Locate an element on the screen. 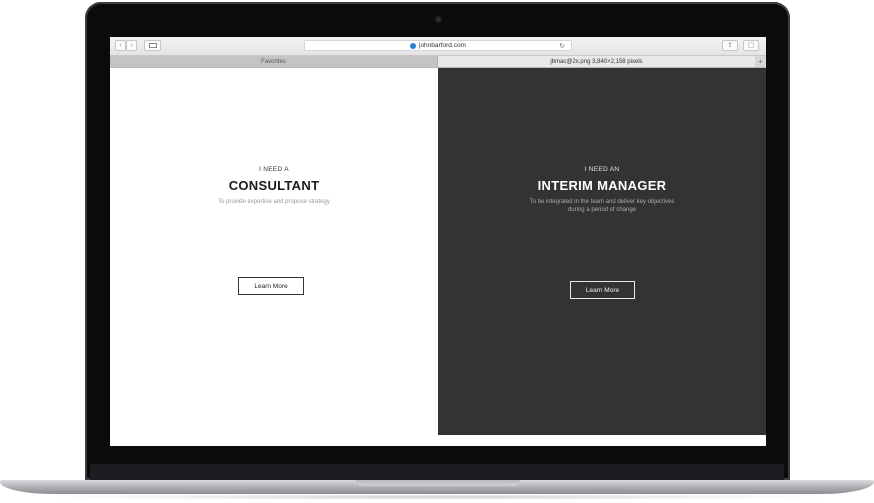  consultant-eyebrow: I NEED A is located at coordinates (274, 169).